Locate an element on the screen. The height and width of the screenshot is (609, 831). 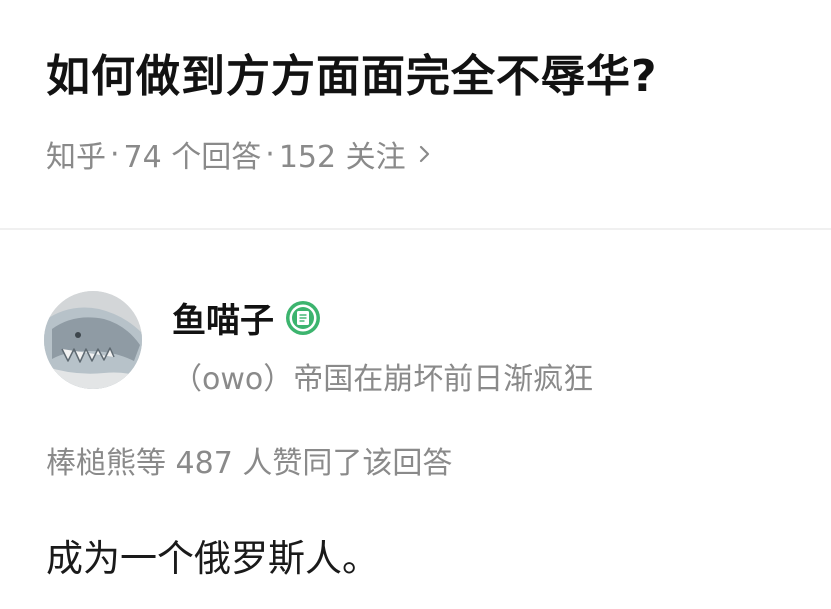
author-name: 鱼喵子 is located at coordinates (223, 317).